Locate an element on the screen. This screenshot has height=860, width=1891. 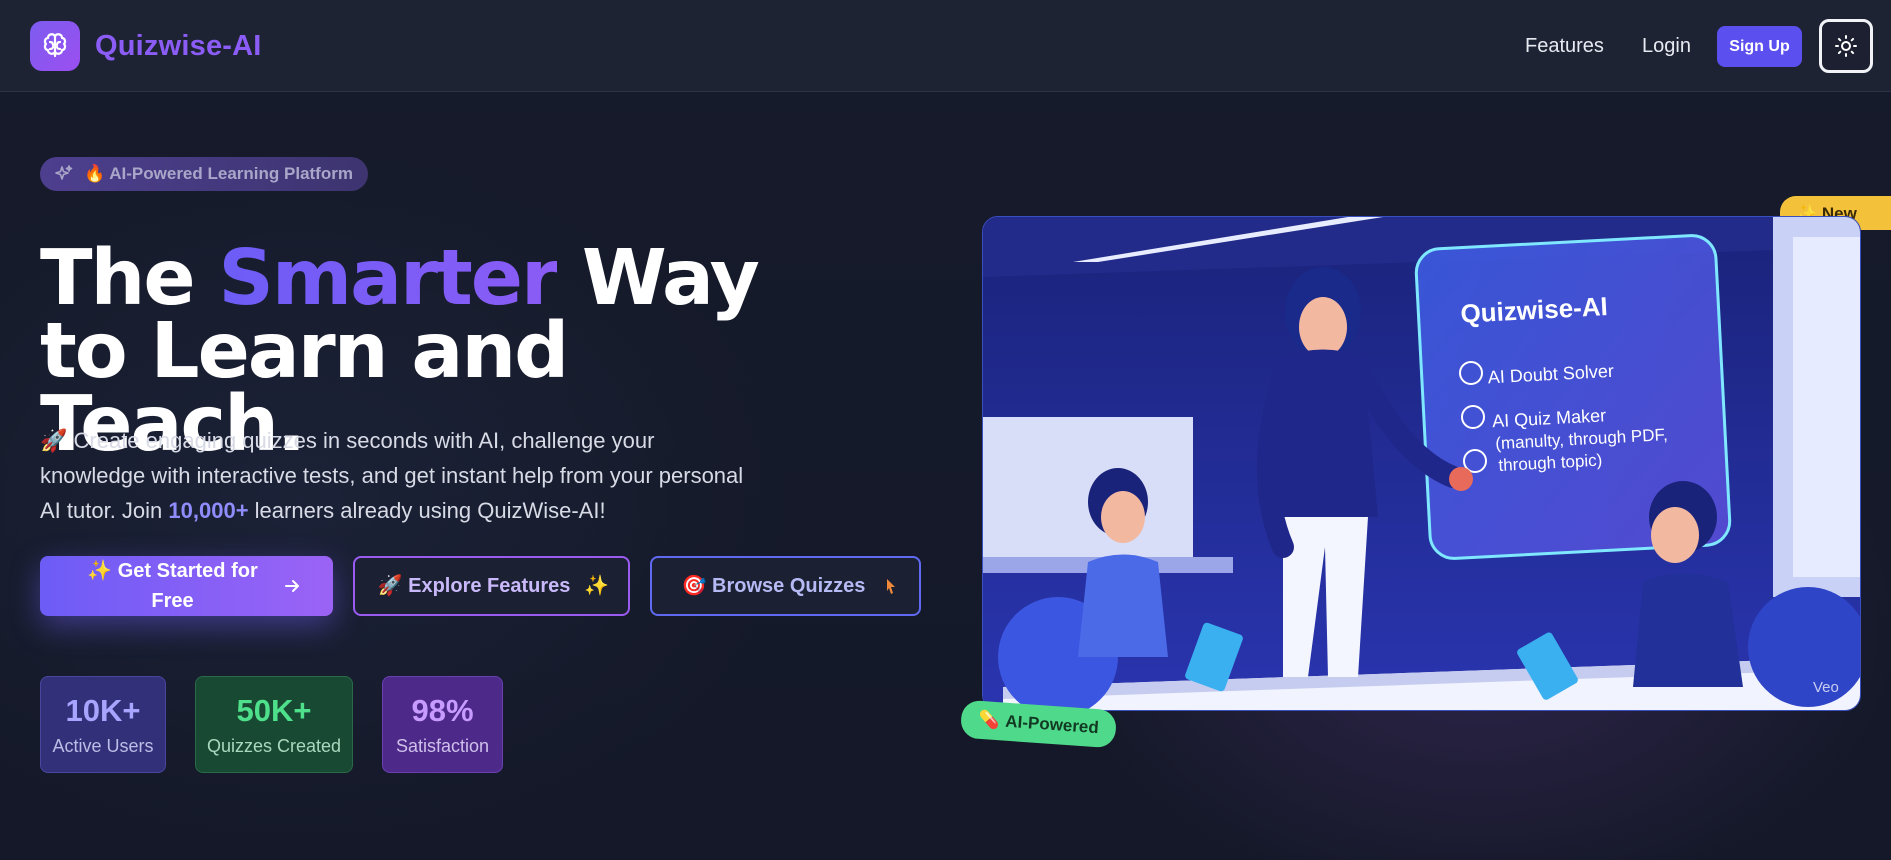
navbar: Quizwise-AI Features Login Sign Up is located at coordinates (945, 46).